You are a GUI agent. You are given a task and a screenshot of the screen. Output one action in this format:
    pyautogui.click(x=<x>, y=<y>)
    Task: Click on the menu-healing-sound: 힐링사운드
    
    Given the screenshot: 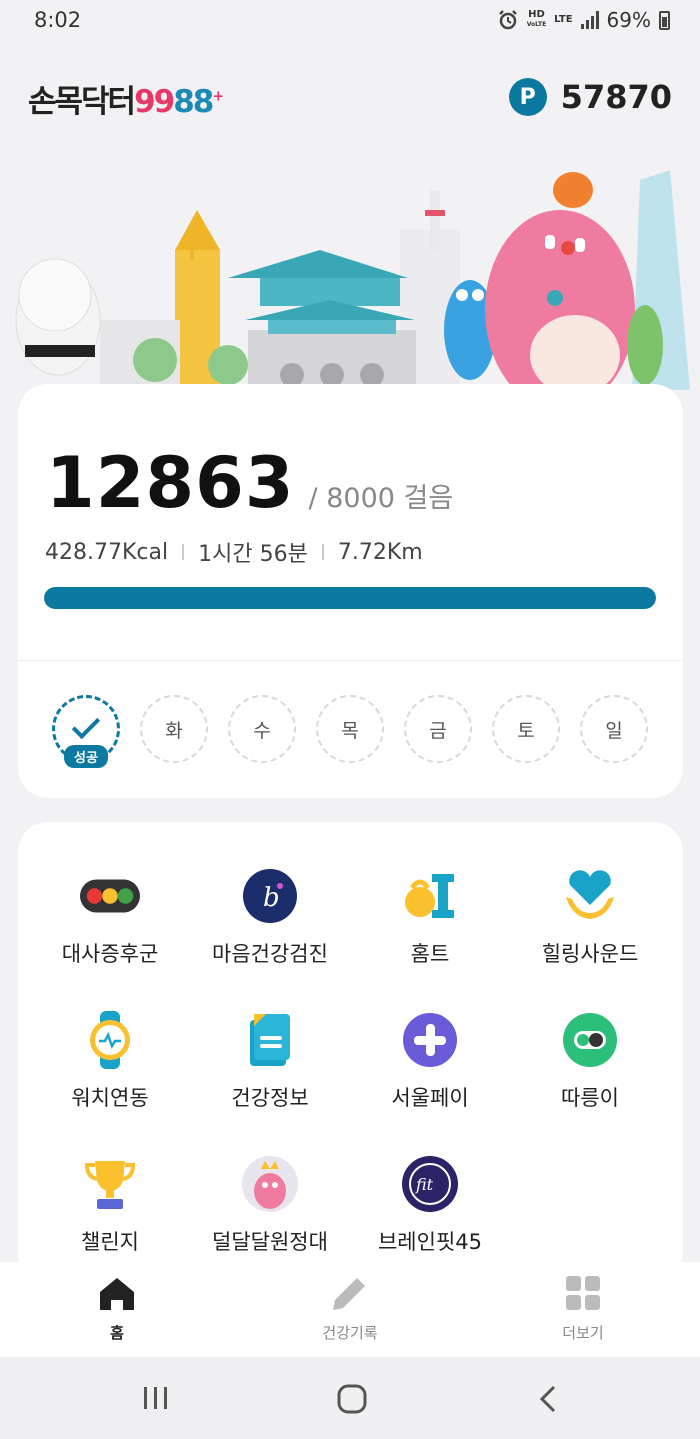 What is the action you would take?
    pyautogui.click(x=590, y=917)
    